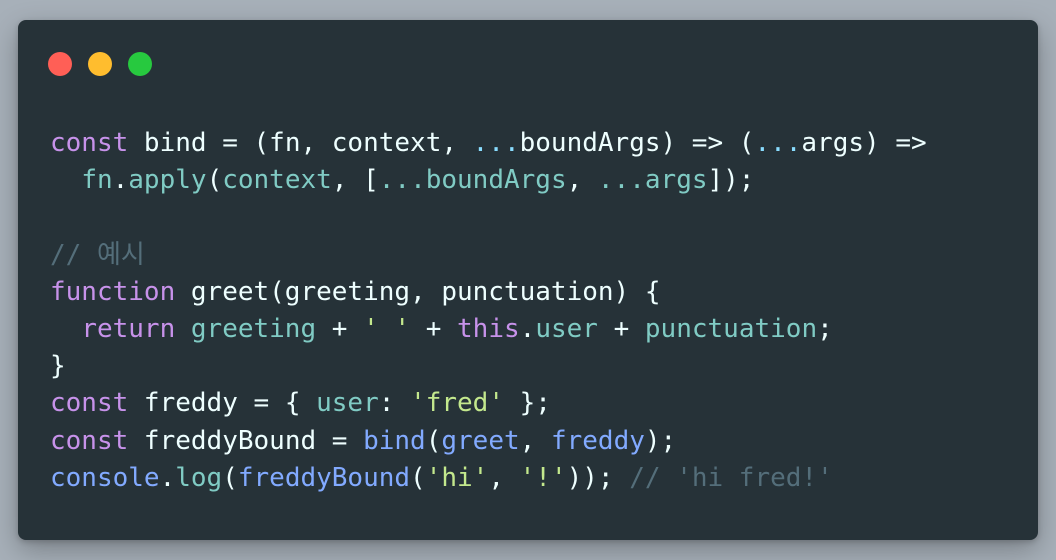 The width and height of the screenshot is (1056, 560). Describe the element at coordinates (418, 291) in the screenshot. I see `code-token: greet(greeting, punctuation) {` at that location.